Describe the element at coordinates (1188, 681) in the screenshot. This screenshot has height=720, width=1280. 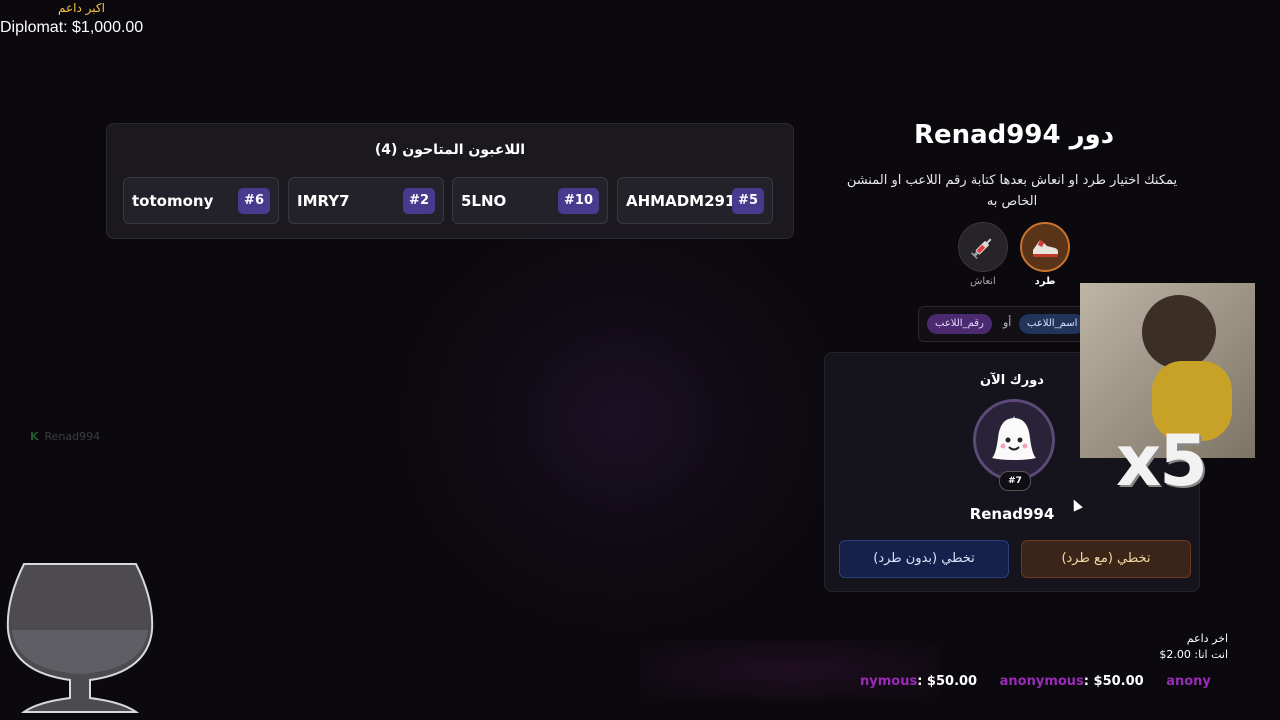
I see `ticker-name: anony` at that location.